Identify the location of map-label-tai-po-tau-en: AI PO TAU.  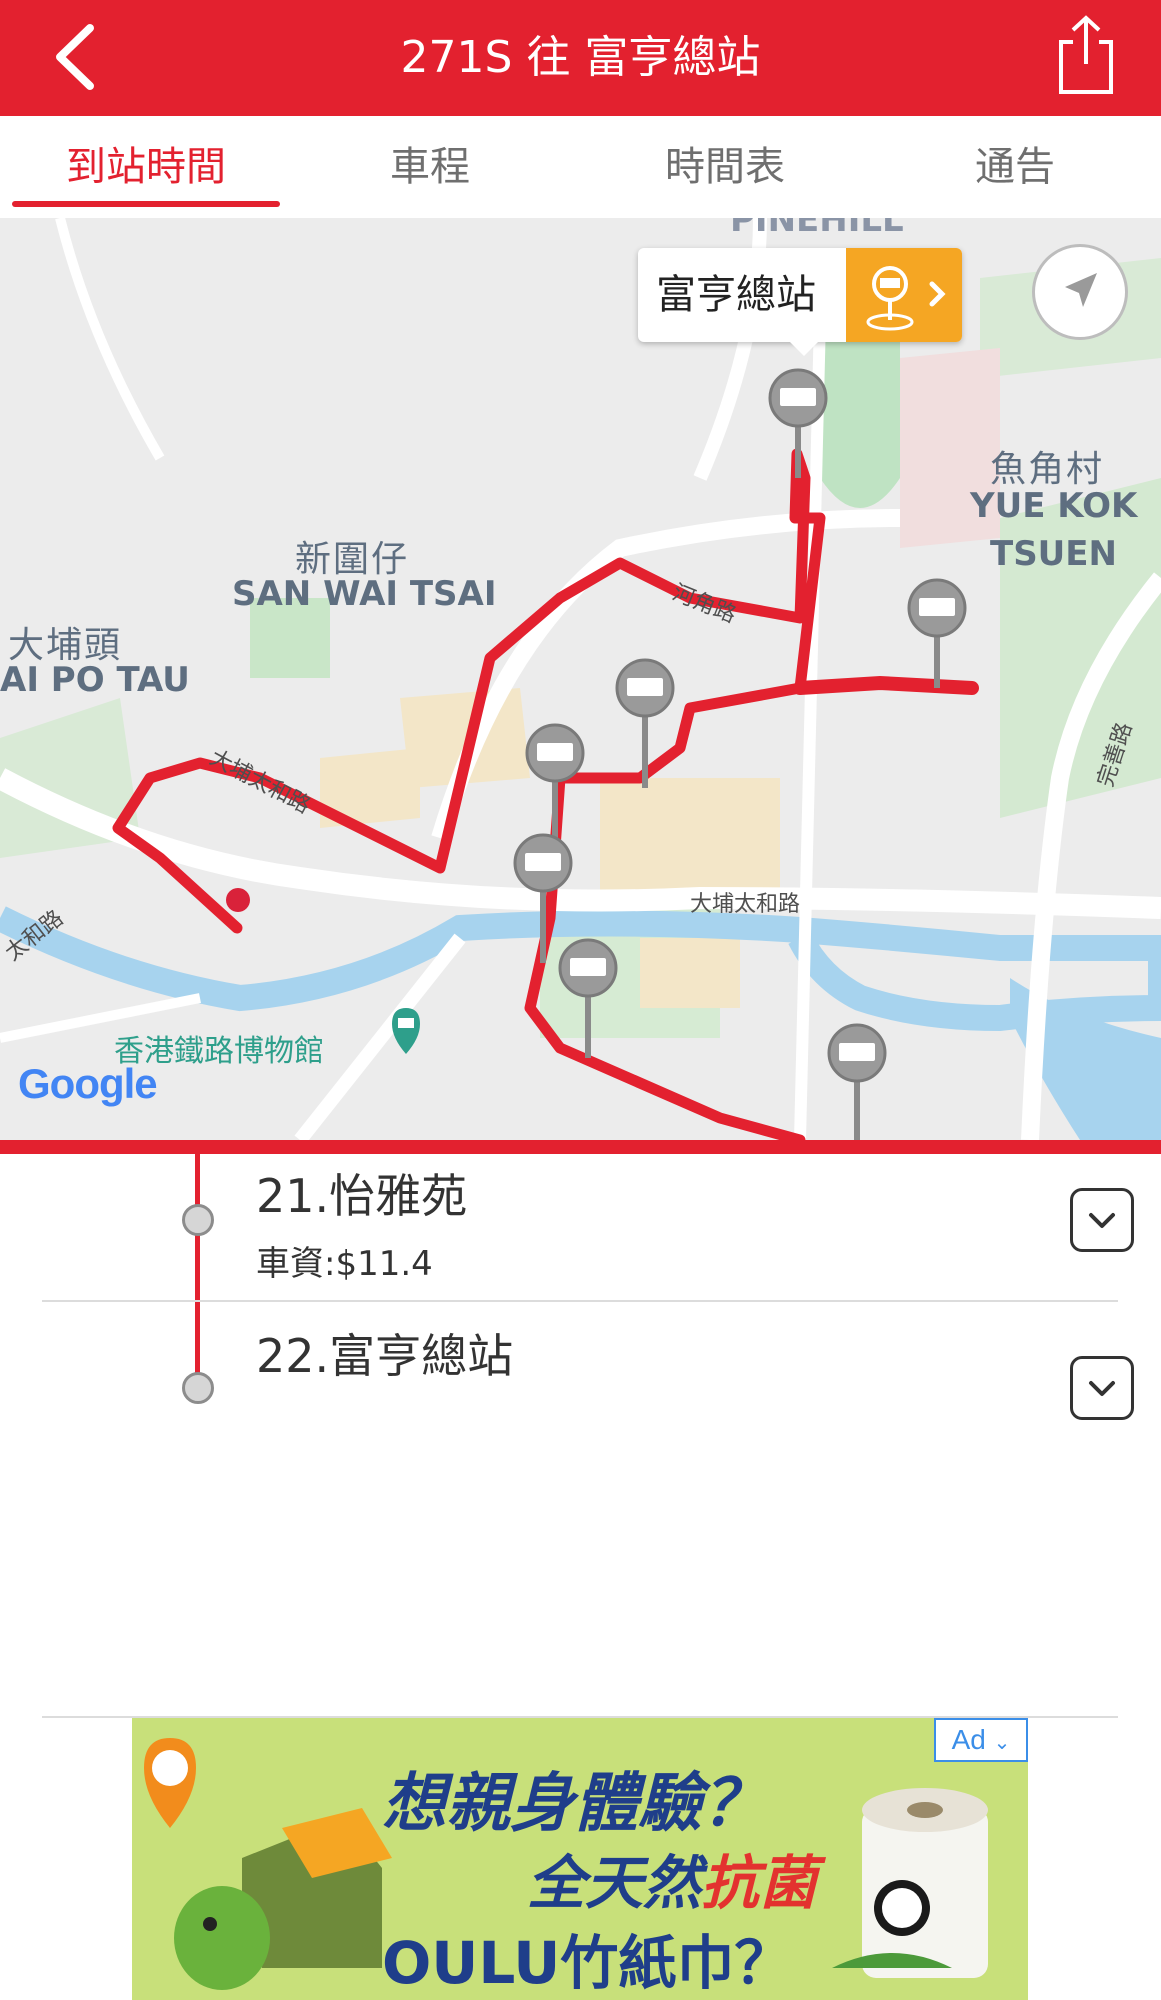
(95, 680).